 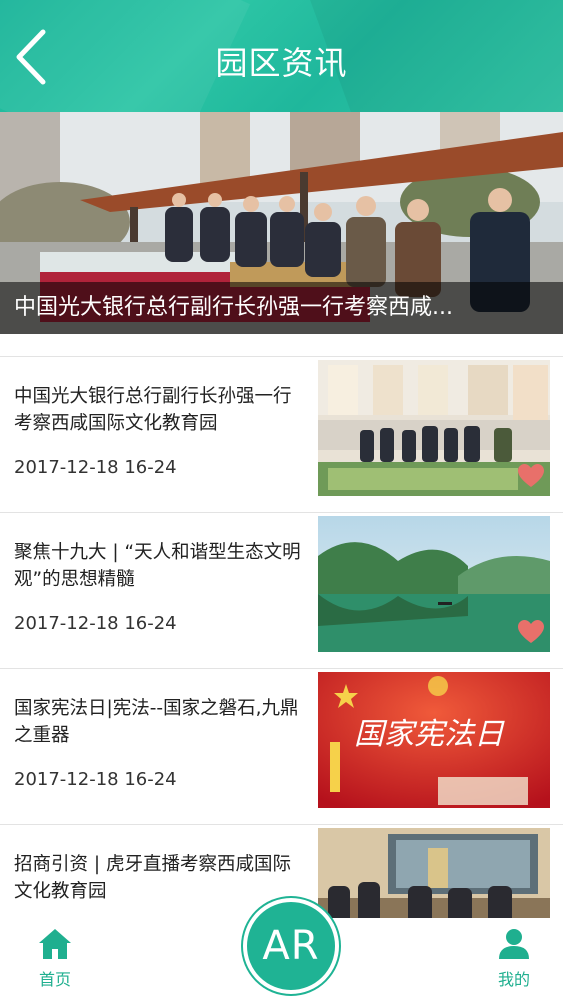 I want to click on ar-button: AR, so click(x=291, y=946).